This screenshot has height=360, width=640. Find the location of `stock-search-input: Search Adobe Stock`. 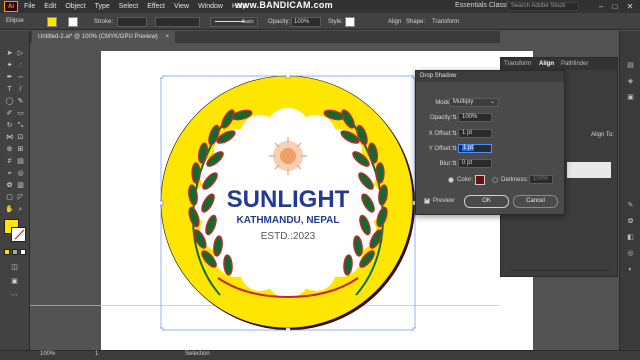

stock-search-input: Search Adobe Stock is located at coordinates (543, 6).